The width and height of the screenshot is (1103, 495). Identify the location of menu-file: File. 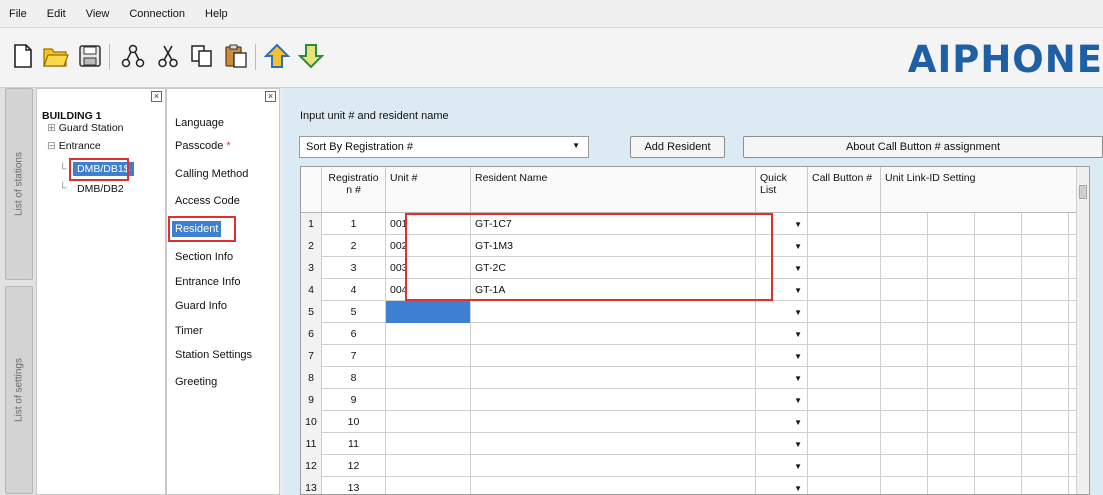
(18, 14).